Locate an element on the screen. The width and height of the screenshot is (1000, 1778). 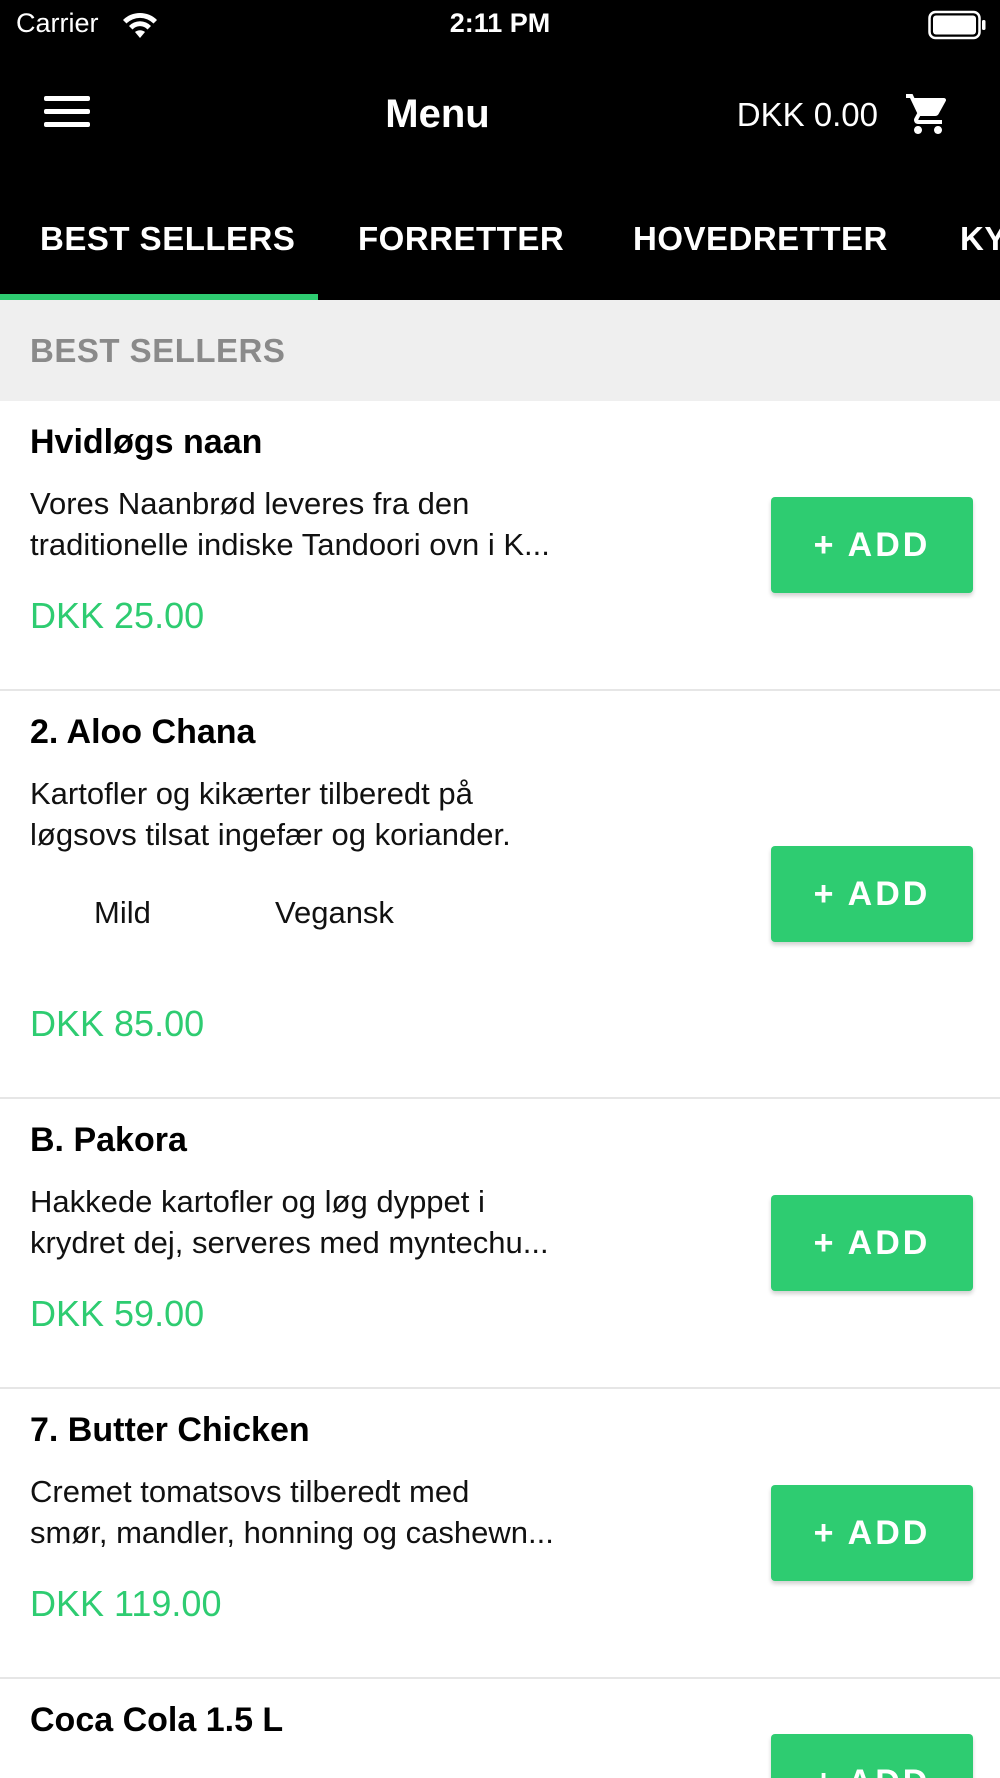
item-price: DKK 25.00 is located at coordinates (117, 615).